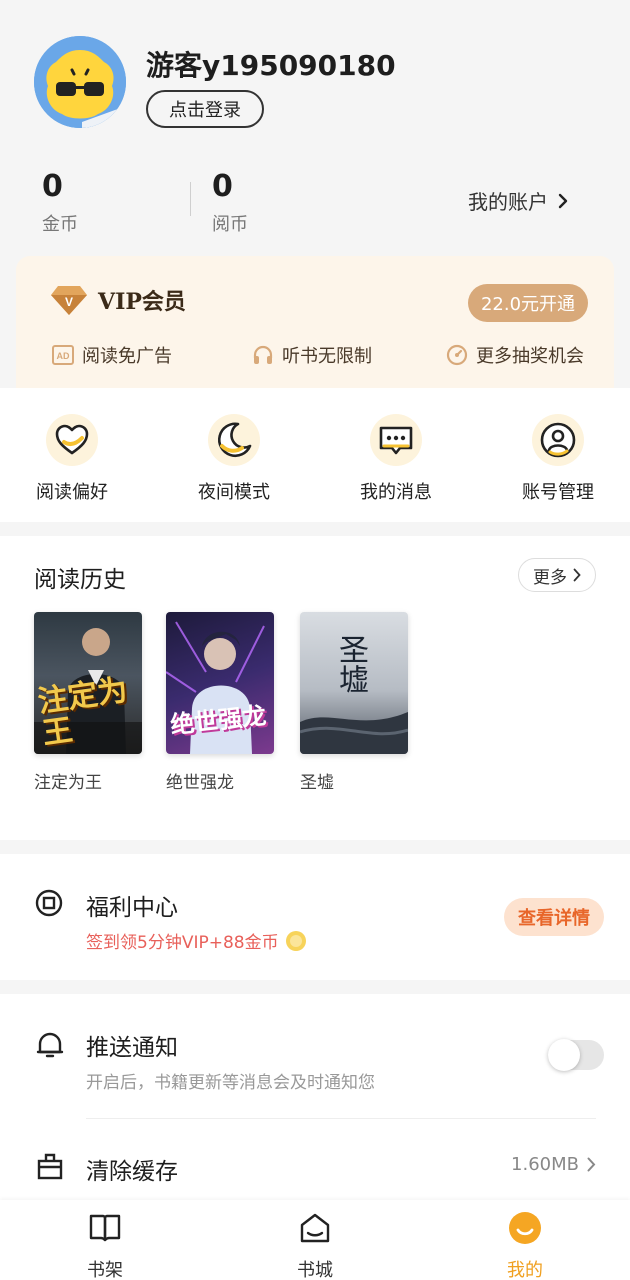  I want to click on book-item: 绝世强龙 绝世强龙, so click(220, 702).